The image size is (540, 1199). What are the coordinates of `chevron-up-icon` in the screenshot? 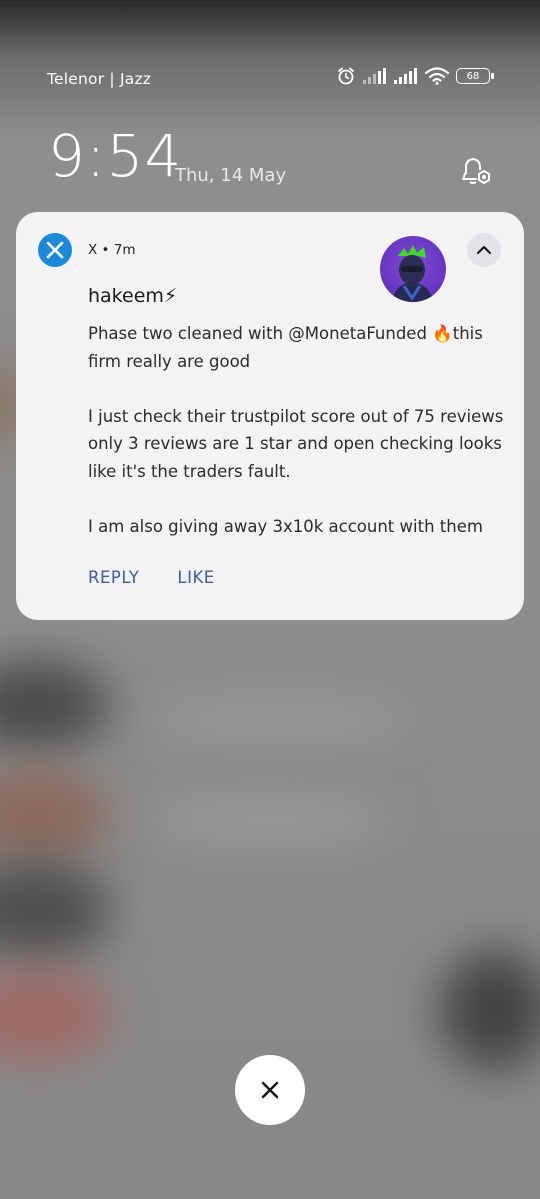 It's located at (484, 250).